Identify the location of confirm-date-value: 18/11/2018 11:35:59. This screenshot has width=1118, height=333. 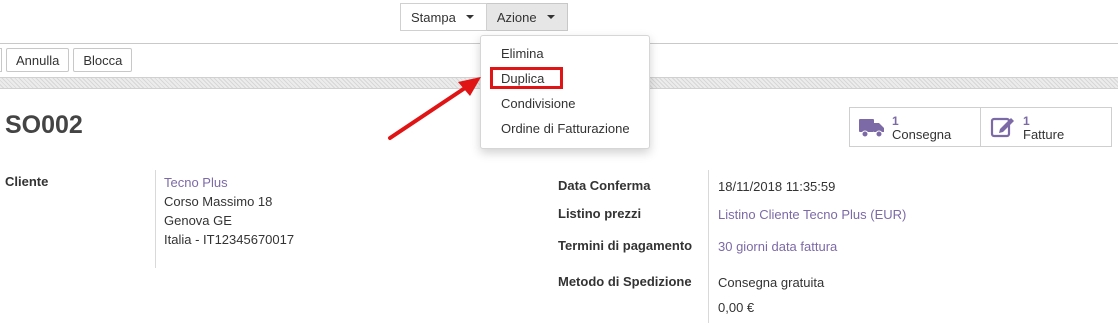
(777, 186).